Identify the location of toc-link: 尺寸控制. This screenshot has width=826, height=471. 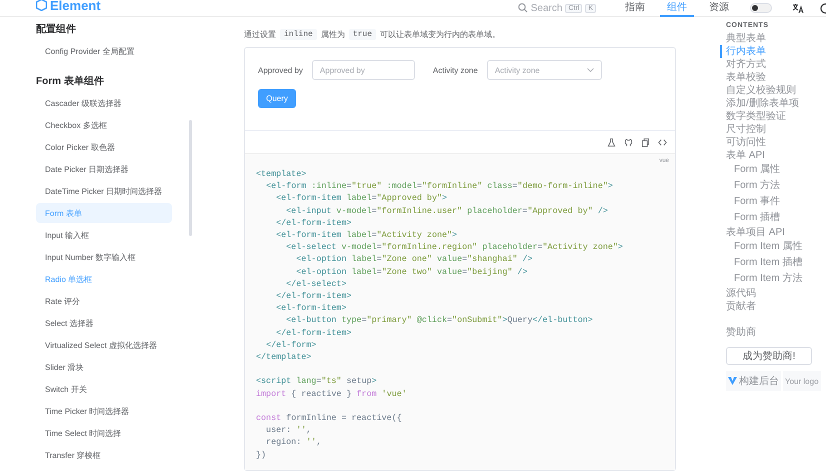
(776, 129).